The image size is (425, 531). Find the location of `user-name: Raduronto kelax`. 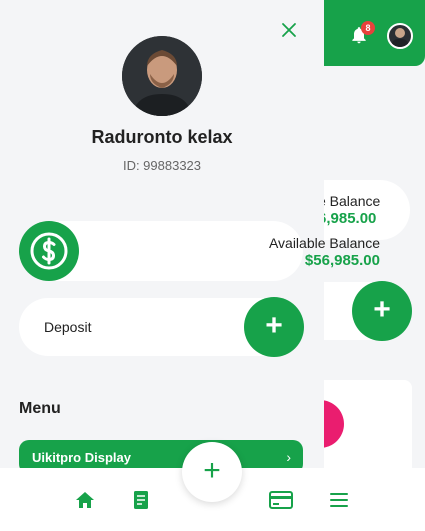

user-name: Raduronto kelax is located at coordinates (162, 137).